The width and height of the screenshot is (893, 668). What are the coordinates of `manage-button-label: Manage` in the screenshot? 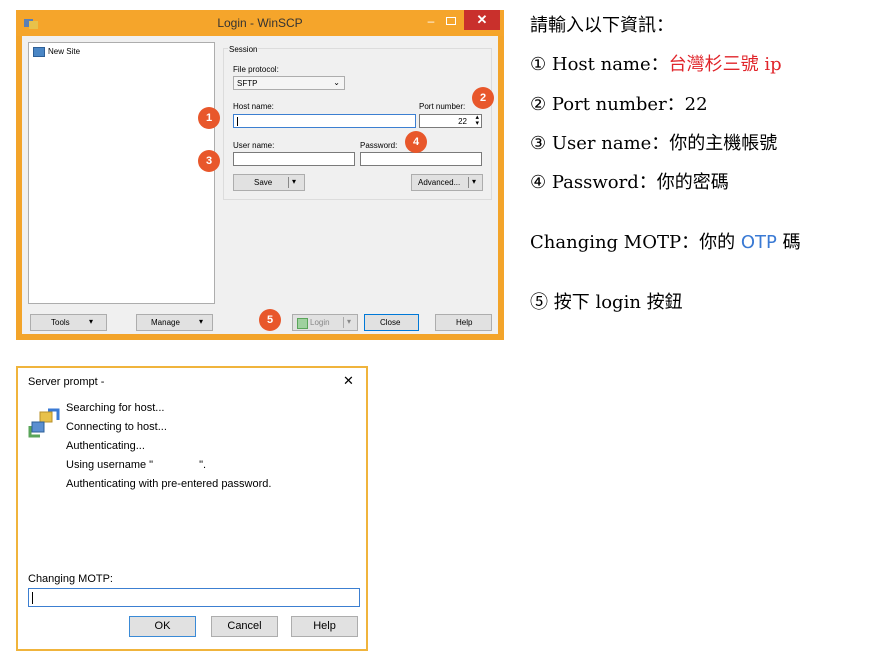 It's located at (165, 322).